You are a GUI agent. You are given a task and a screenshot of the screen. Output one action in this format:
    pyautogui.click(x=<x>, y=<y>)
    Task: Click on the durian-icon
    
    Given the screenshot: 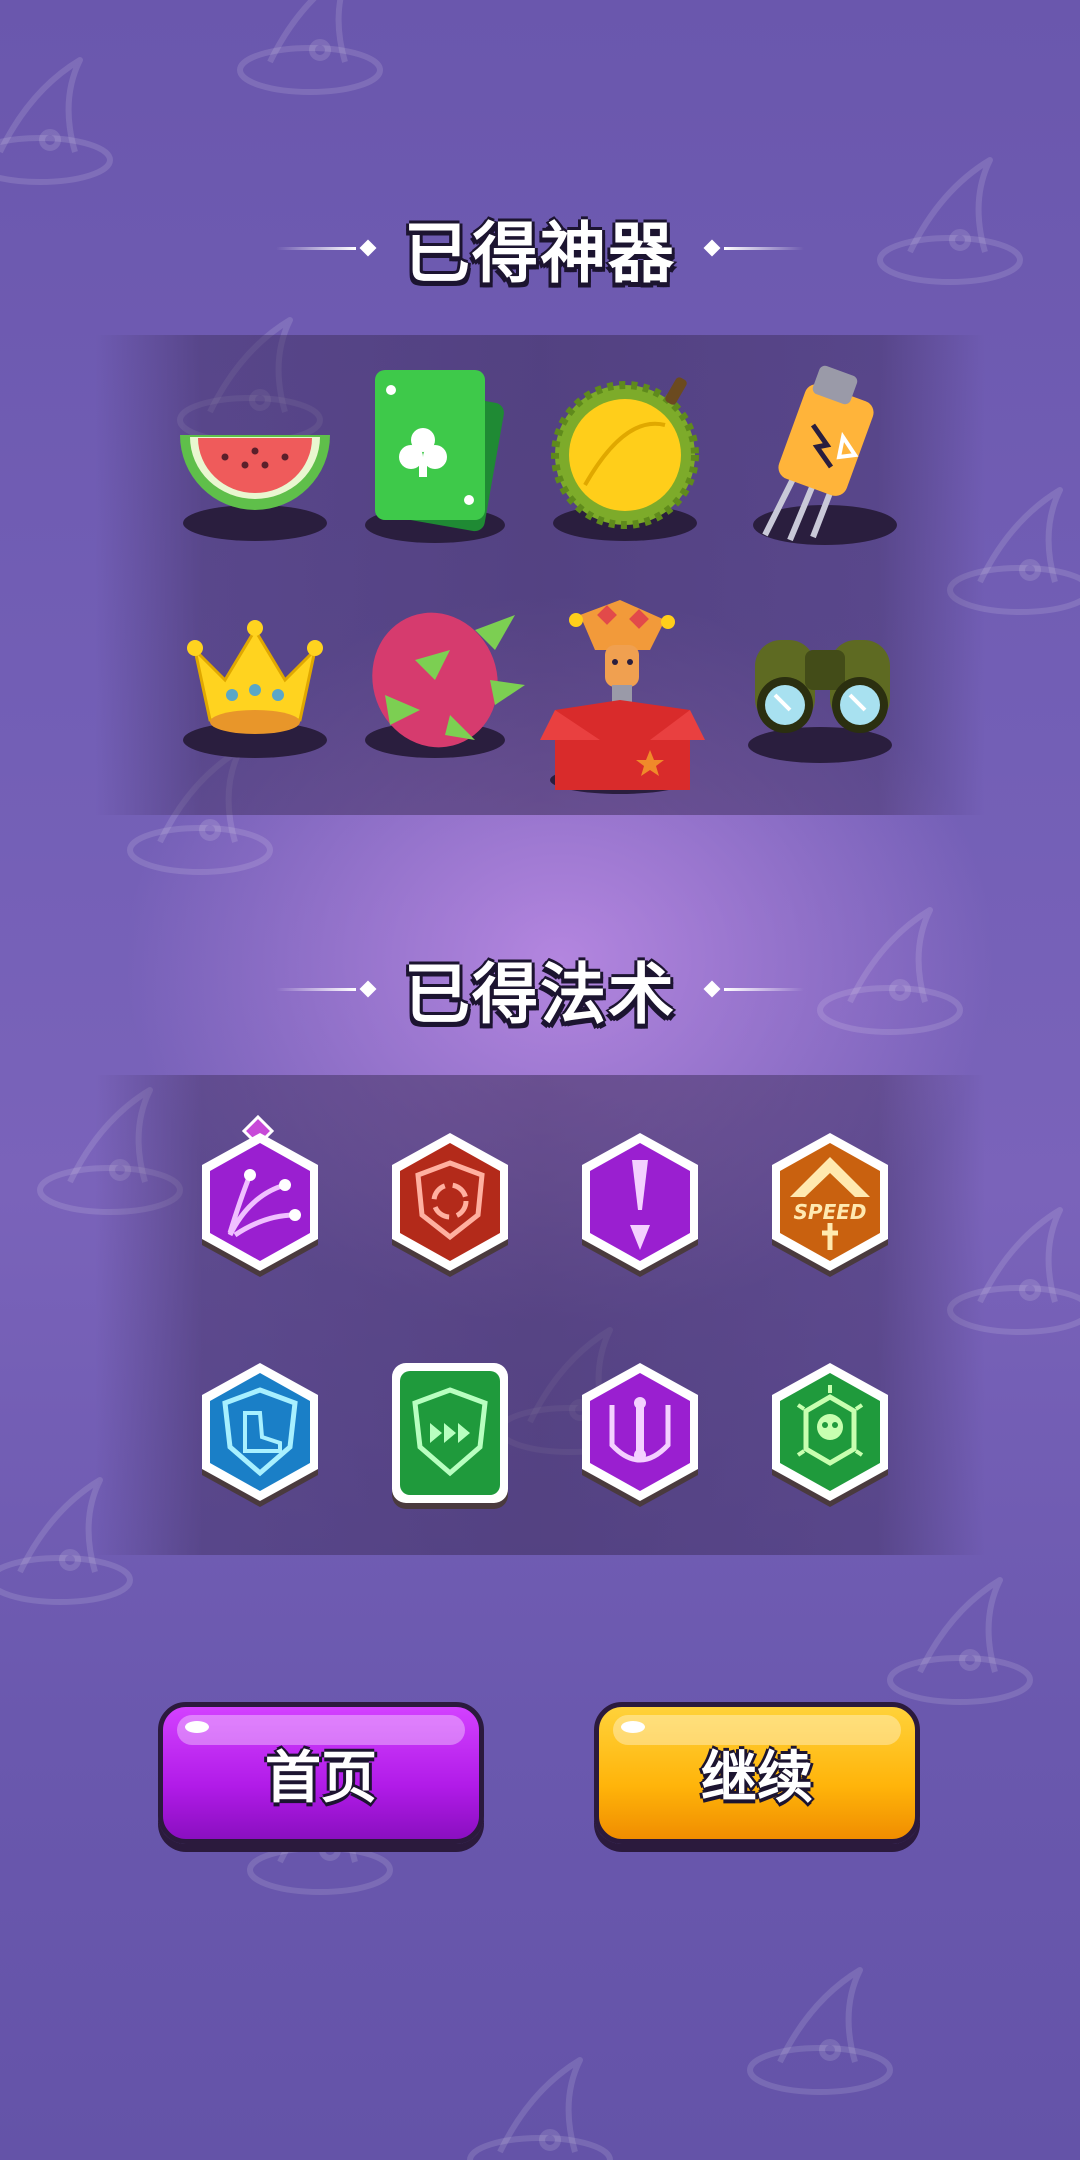 What is the action you would take?
    pyautogui.click(x=625, y=465)
    